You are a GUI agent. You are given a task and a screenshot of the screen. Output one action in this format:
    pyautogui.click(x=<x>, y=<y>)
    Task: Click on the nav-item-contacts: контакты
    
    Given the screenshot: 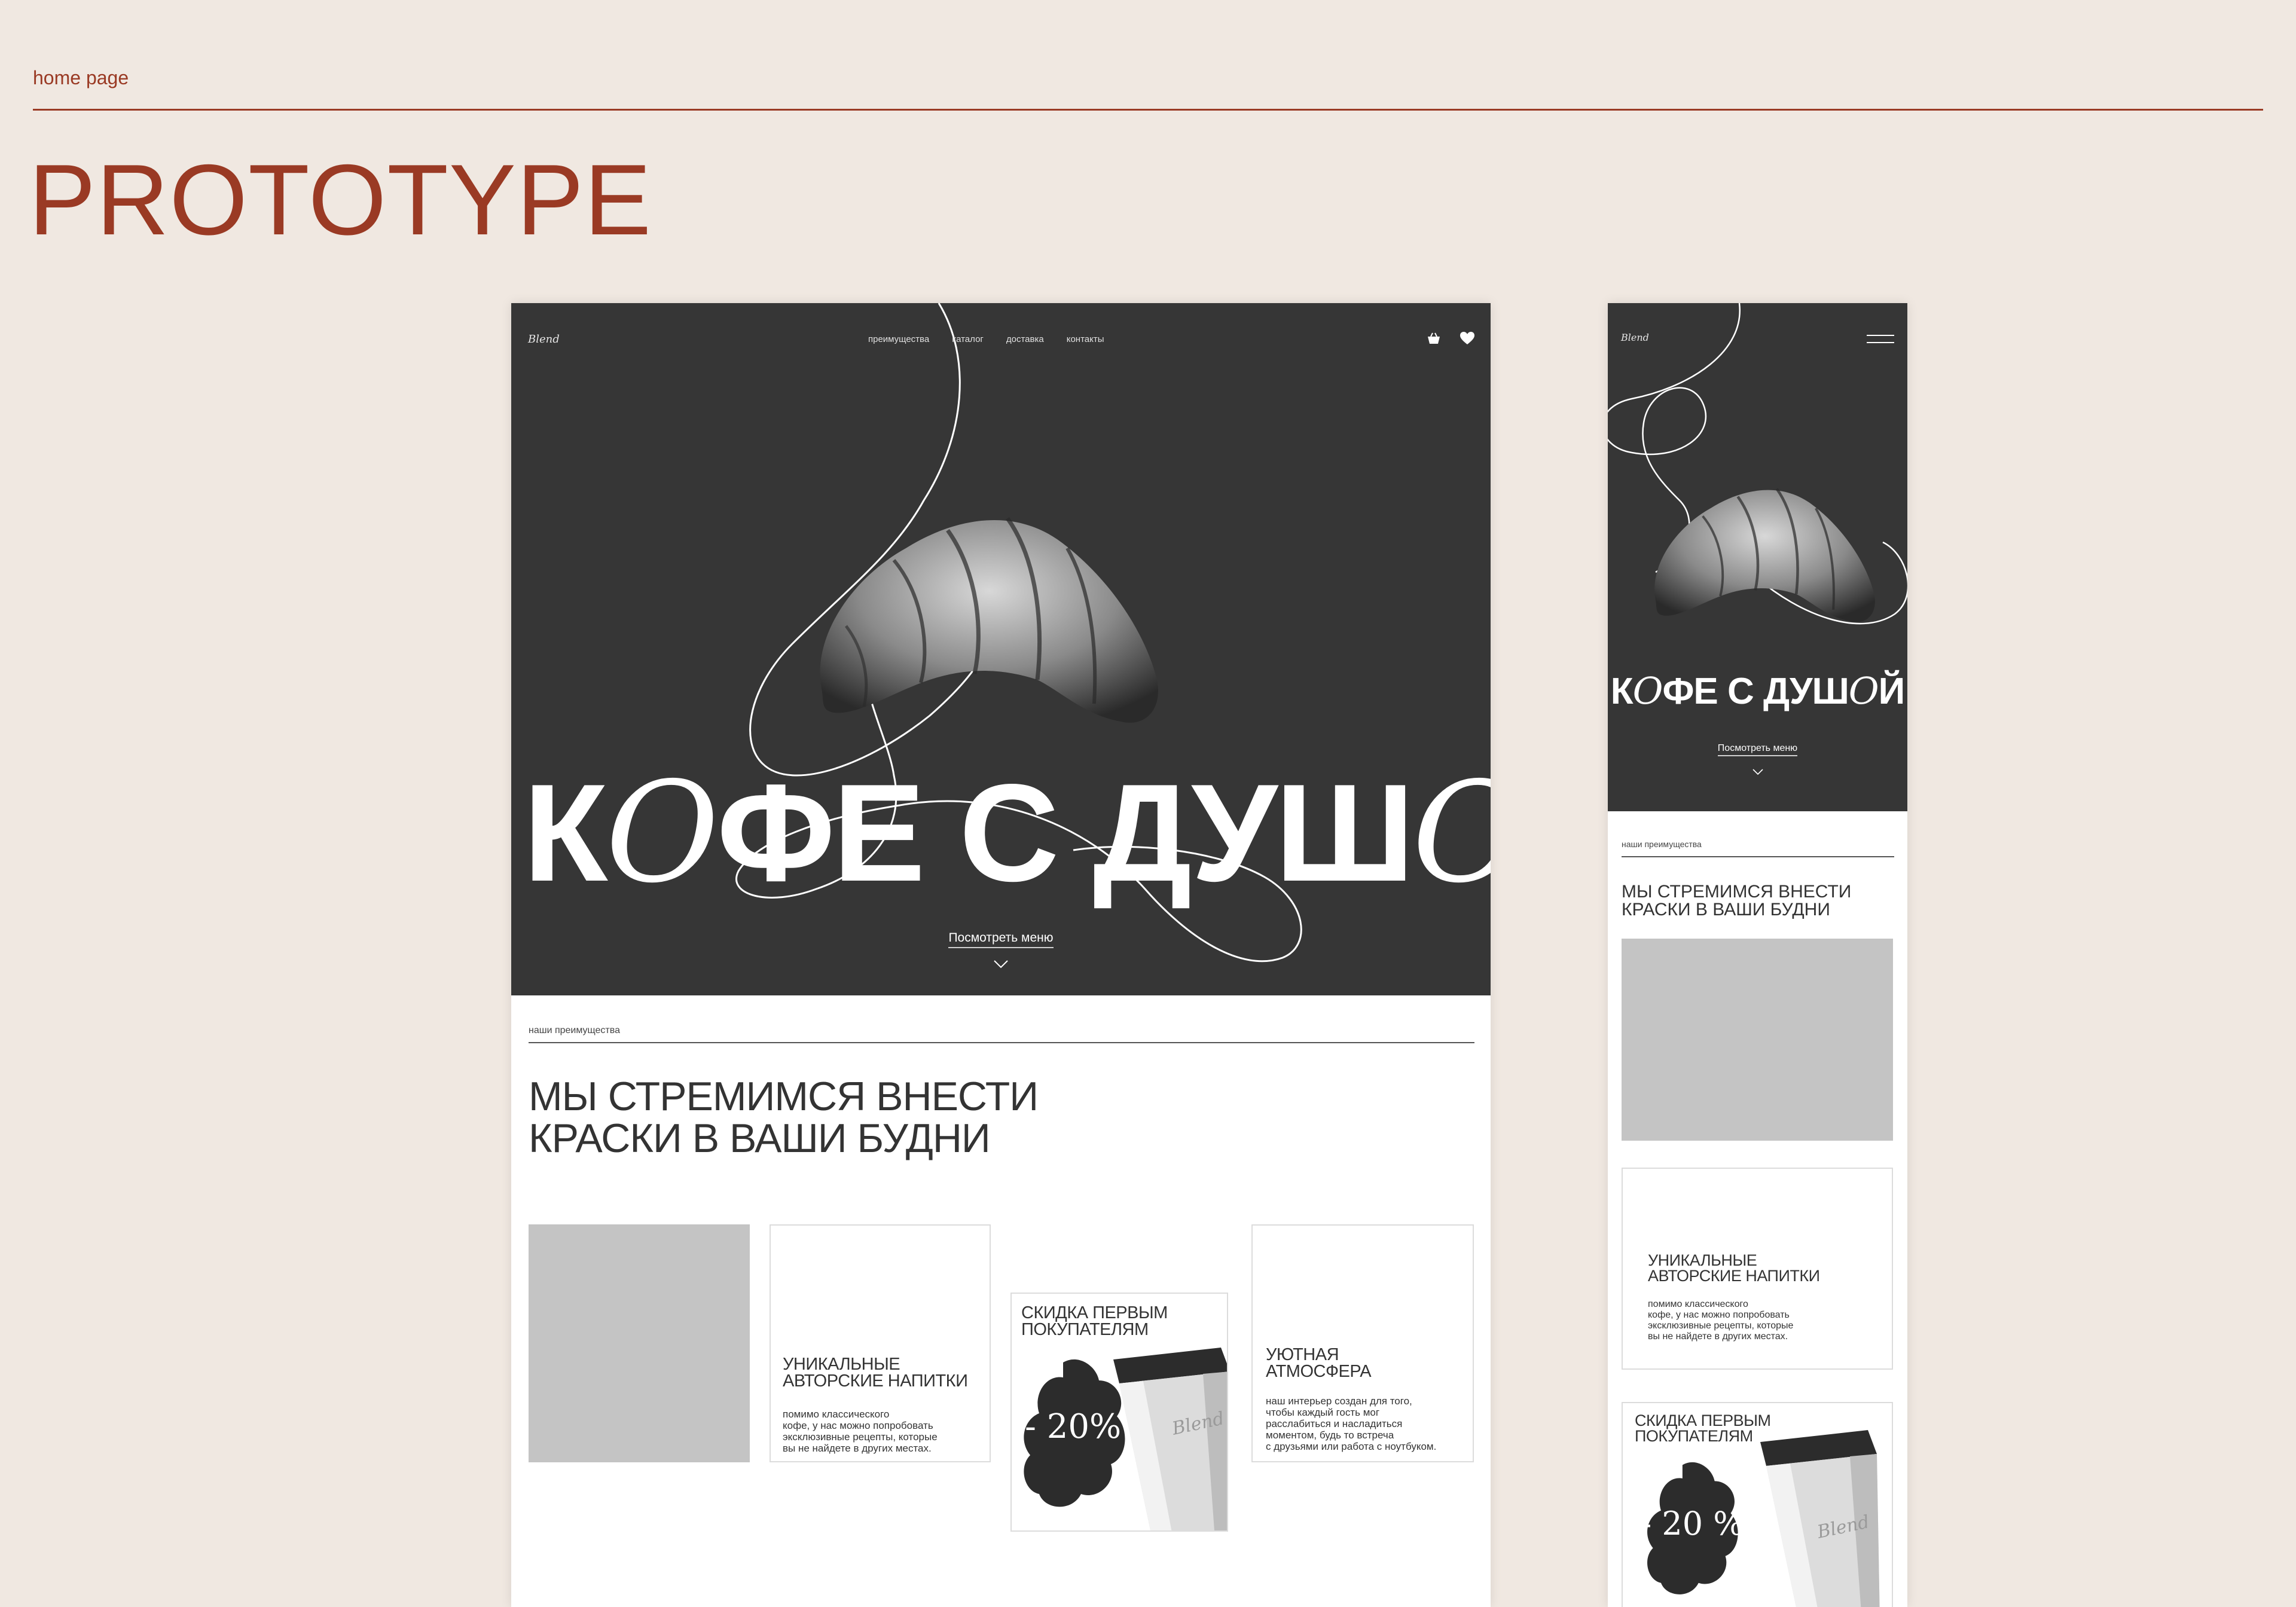 What is the action you would take?
    pyautogui.click(x=1085, y=339)
    